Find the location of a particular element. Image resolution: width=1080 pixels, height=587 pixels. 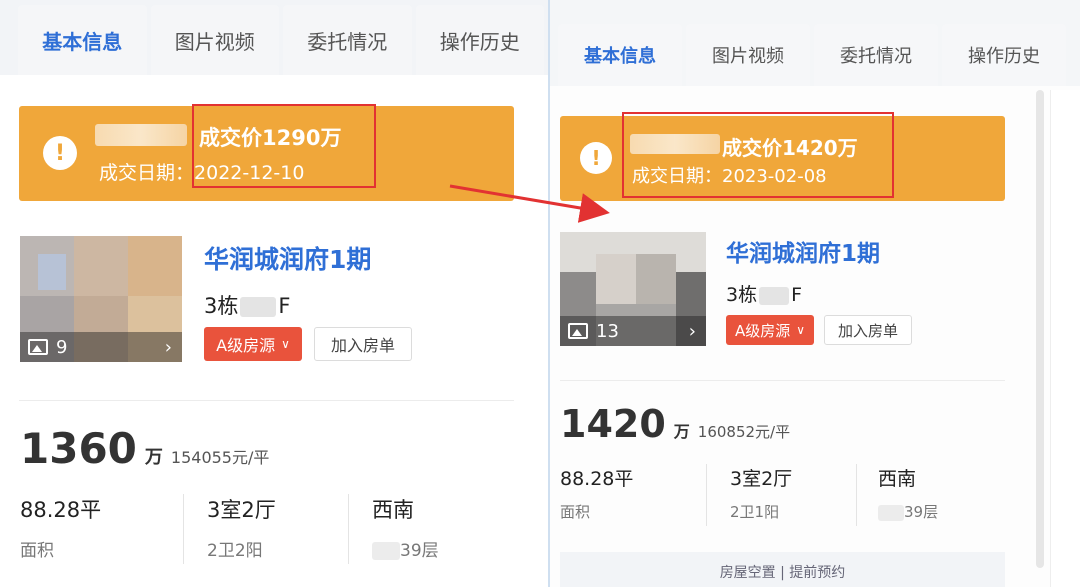

photo-count: 9 is located at coordinates (62, 347).